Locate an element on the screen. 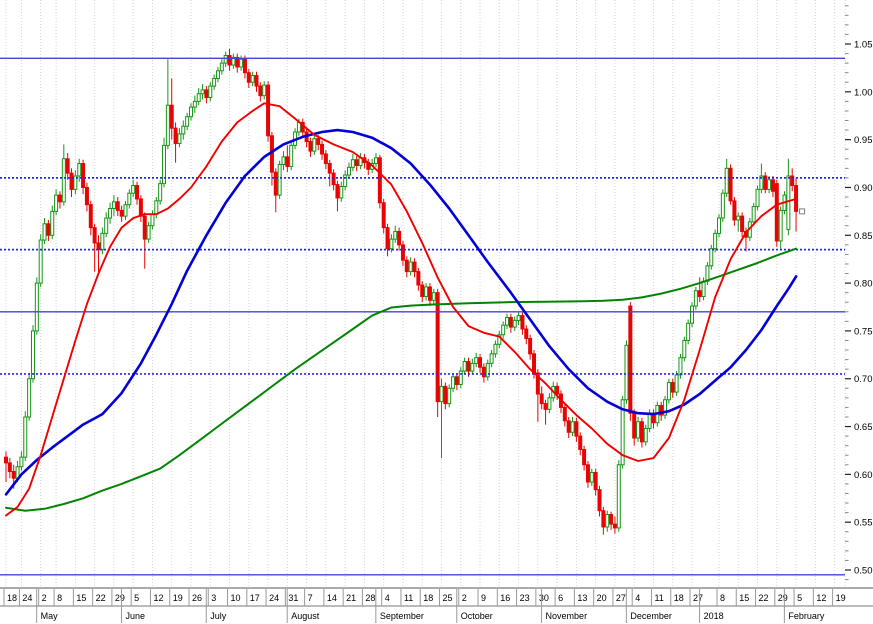  date-tick-label: 9 is located at coordinates (483, 598).